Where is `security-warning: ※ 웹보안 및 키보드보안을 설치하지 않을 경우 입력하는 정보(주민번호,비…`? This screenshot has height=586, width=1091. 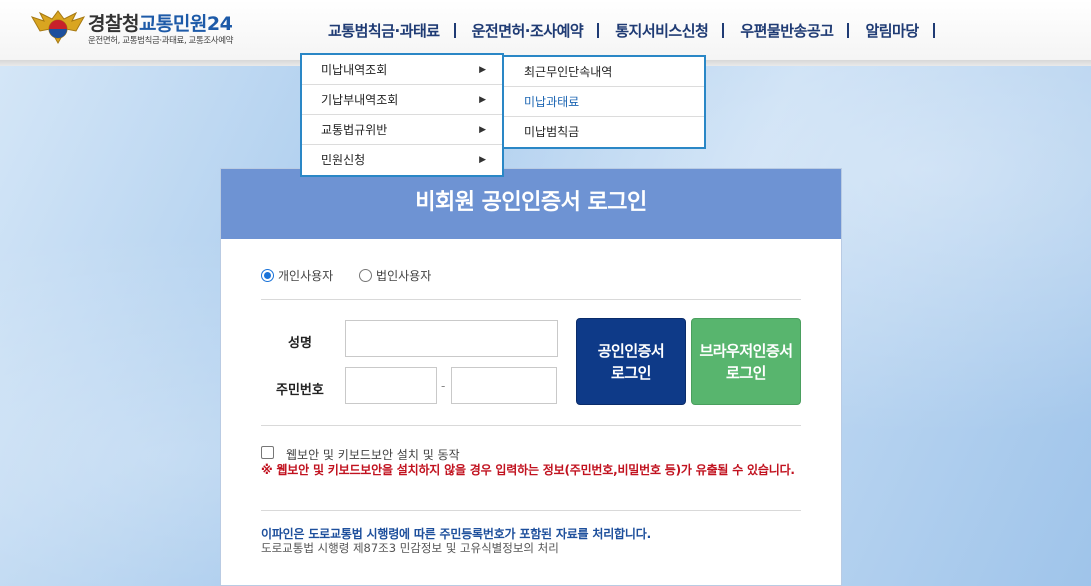
security-warning: ※ 웹보안 및 키보드보안을 설치하지 않을 경우 입력하는 정보(주민번호,비… is located at coordinates (528, 470).